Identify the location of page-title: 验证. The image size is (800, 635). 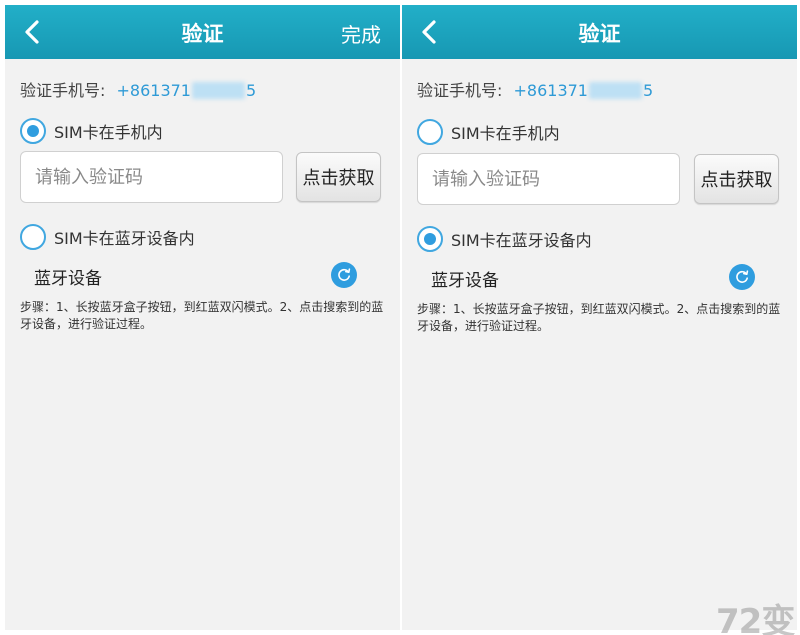
(599, 34).